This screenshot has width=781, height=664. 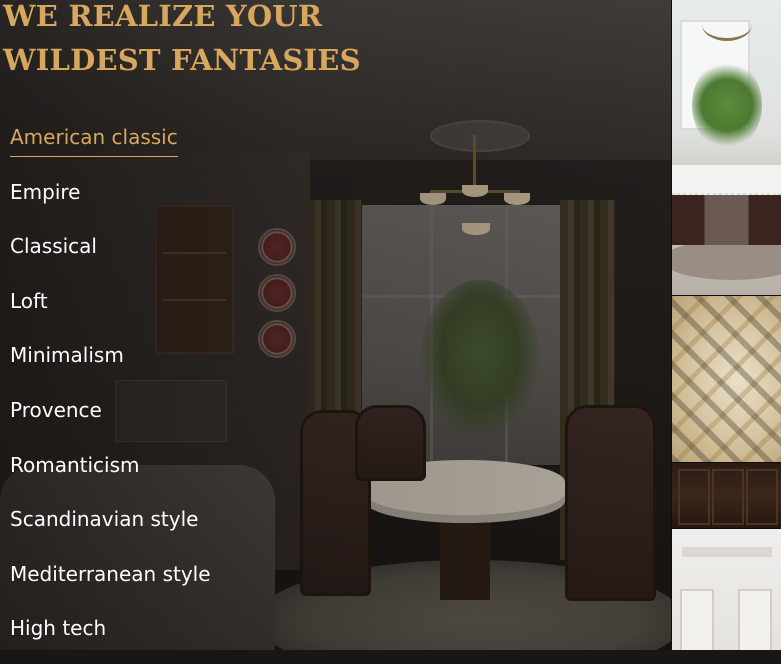 I want to click on style-item-classical: Classical, so click(x=110, y=254).